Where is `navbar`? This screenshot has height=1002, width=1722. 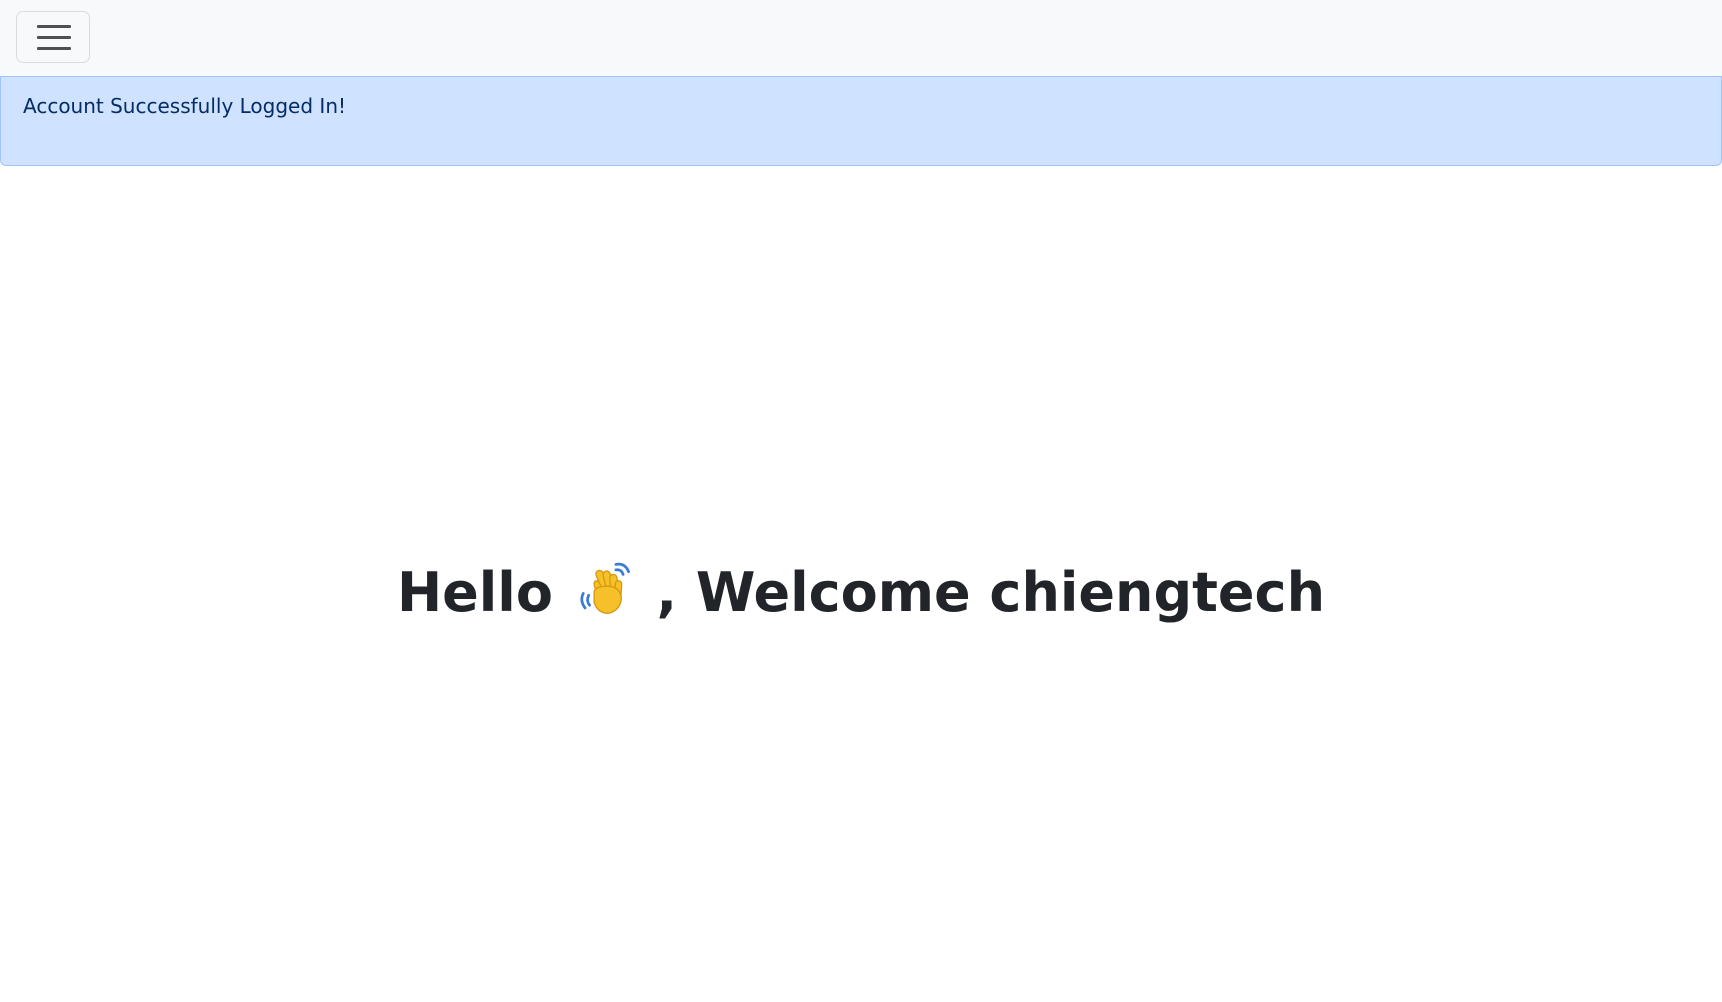 navbar is located at coordinates (861, 38).